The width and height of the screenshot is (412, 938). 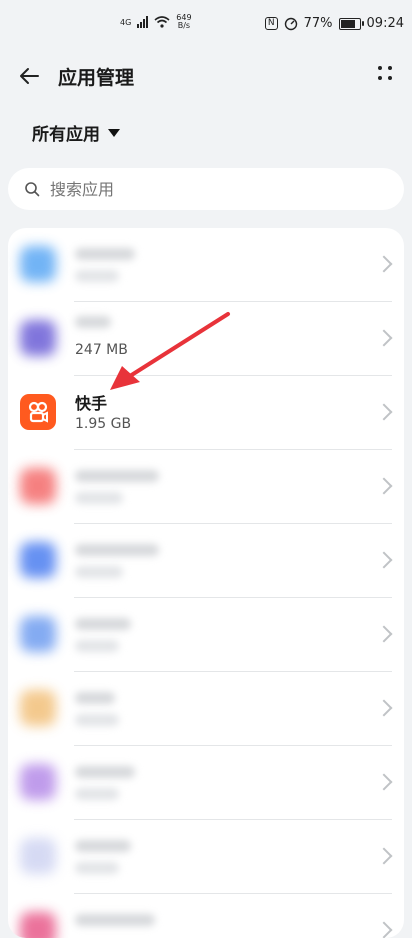 I want to click on app-list-item: 247 MB, so click(x=206, y=339).